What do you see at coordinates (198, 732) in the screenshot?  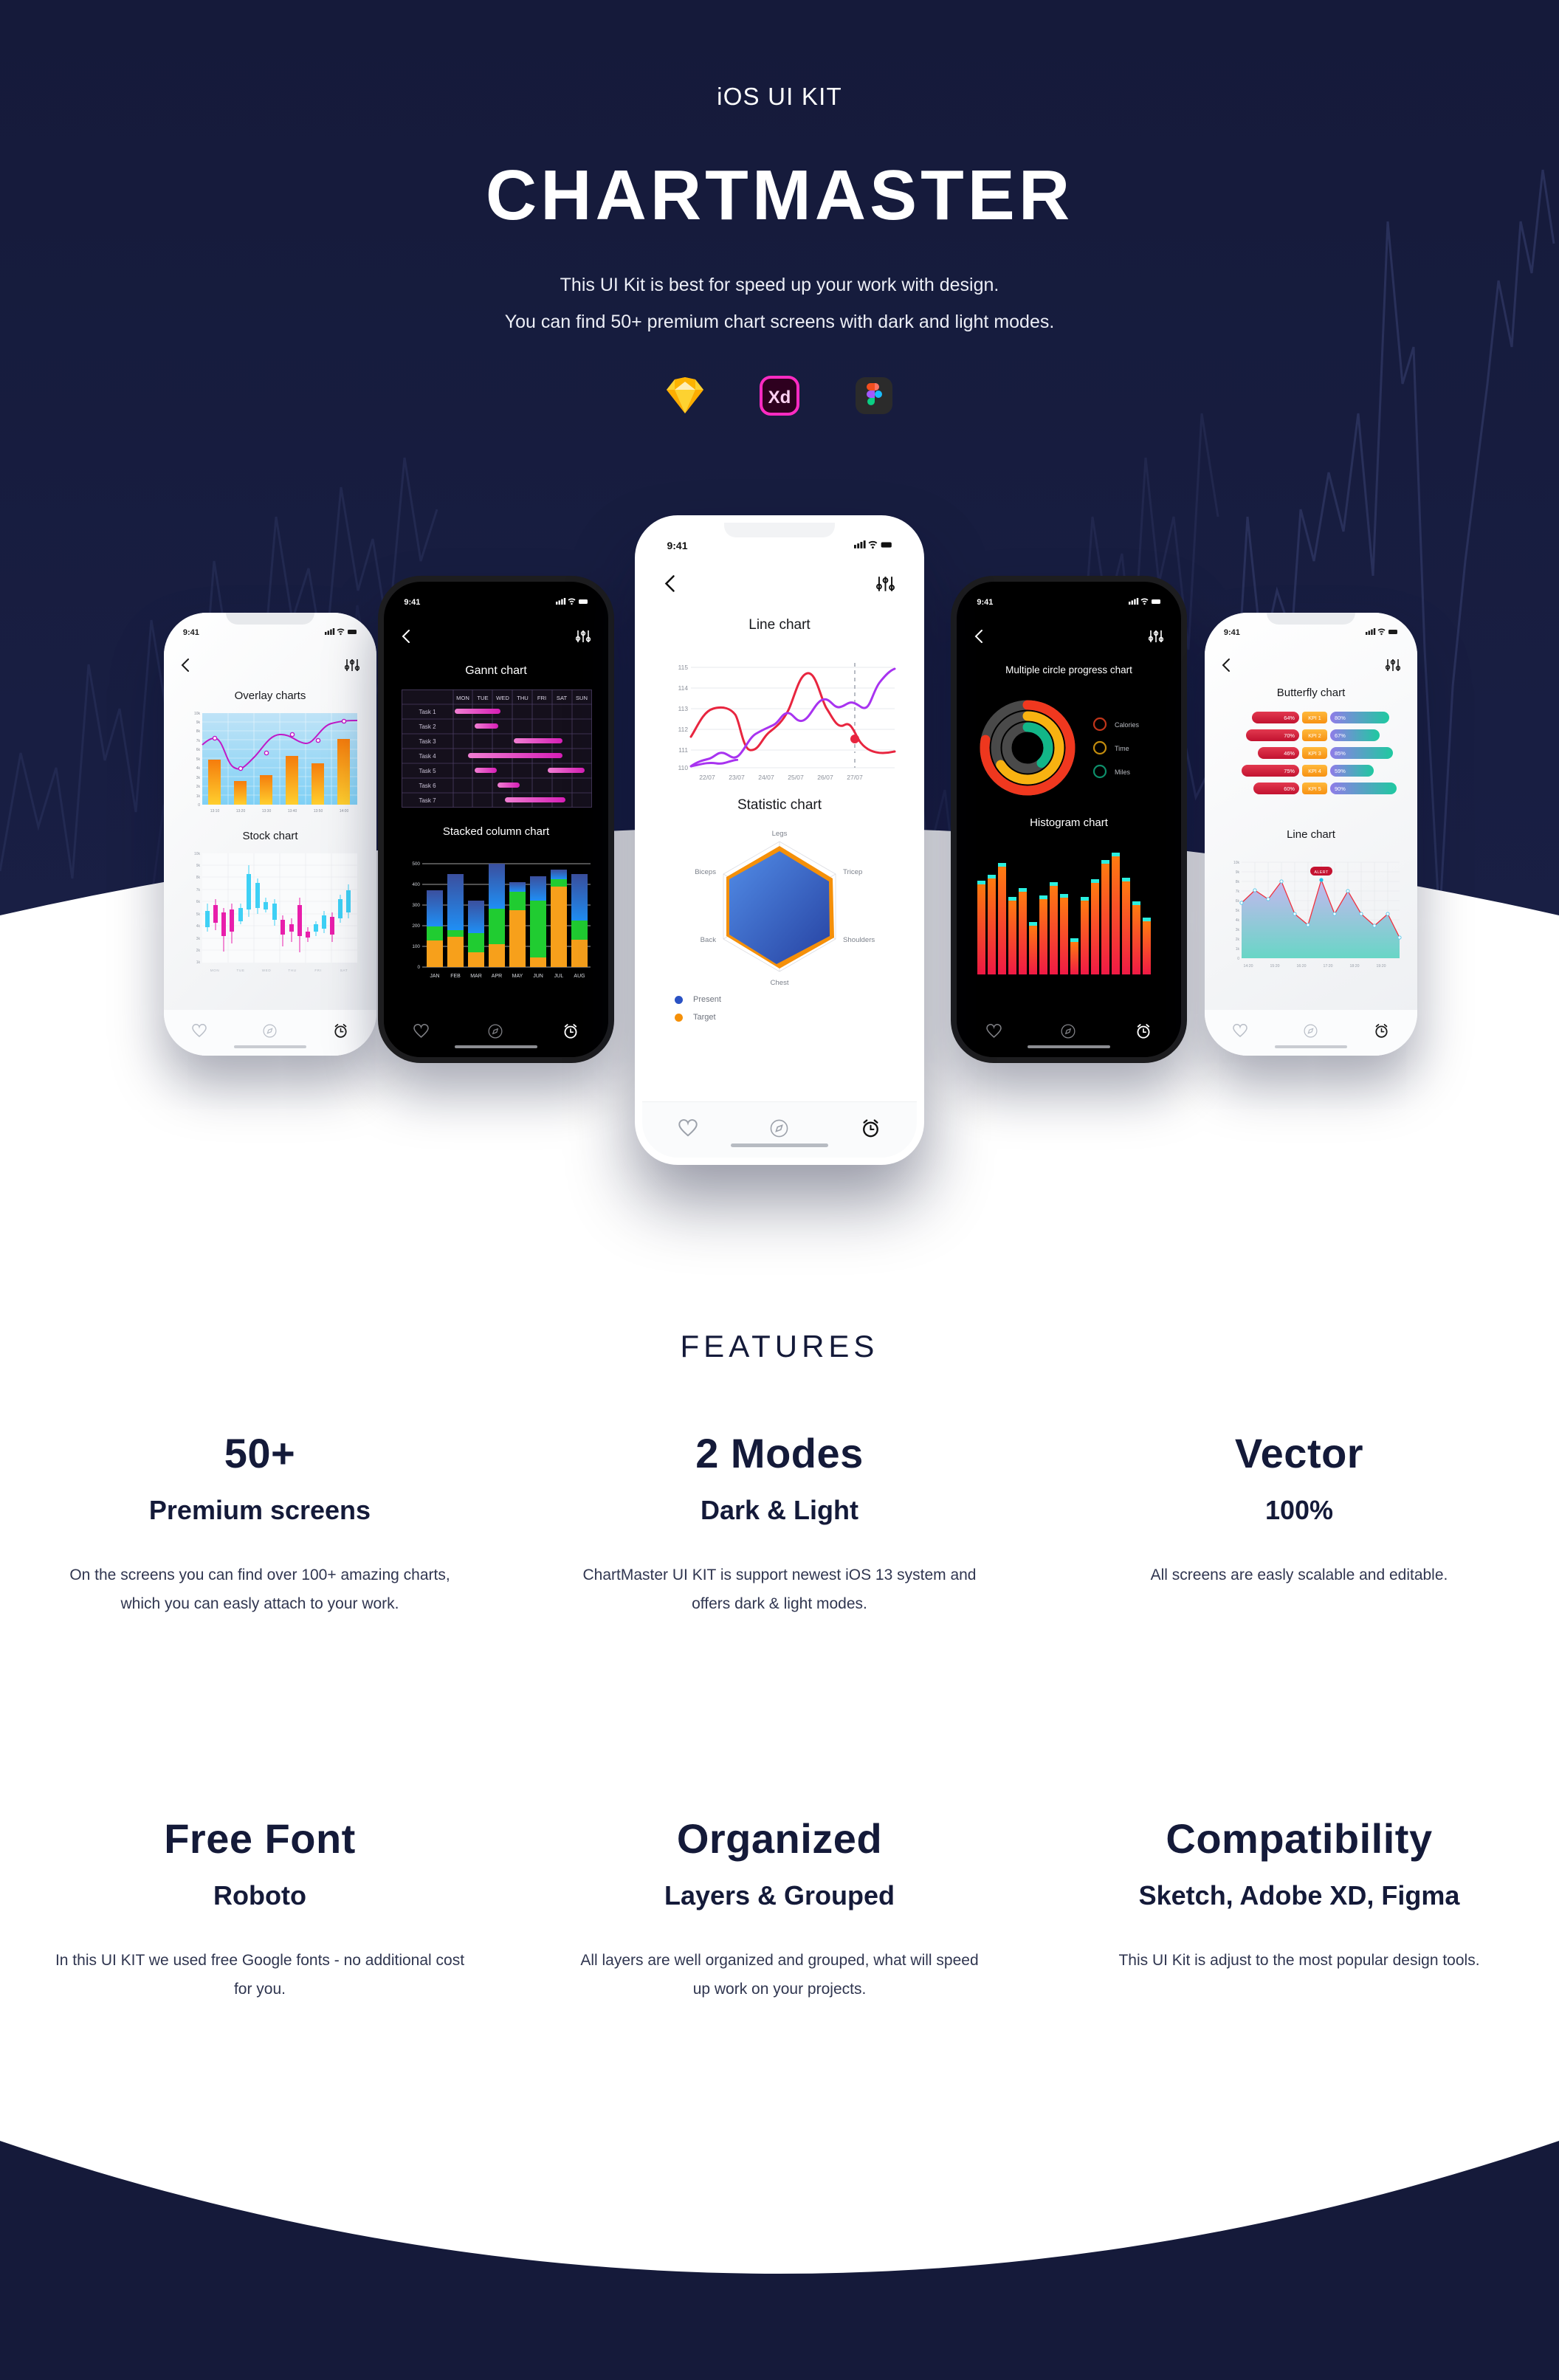 I see `svg-text: 8k` at bounding box center [198, 732].